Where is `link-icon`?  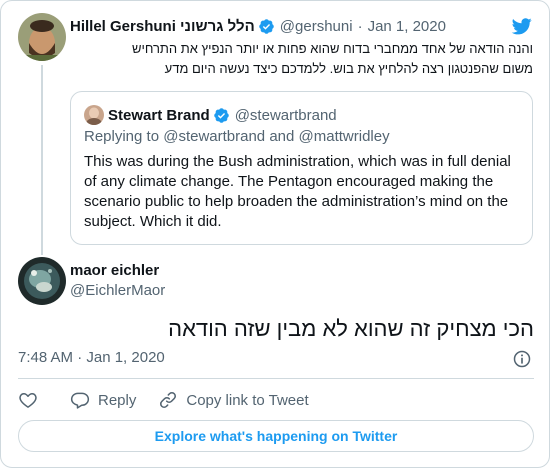
link-icon is located at coordinates (168, 400).